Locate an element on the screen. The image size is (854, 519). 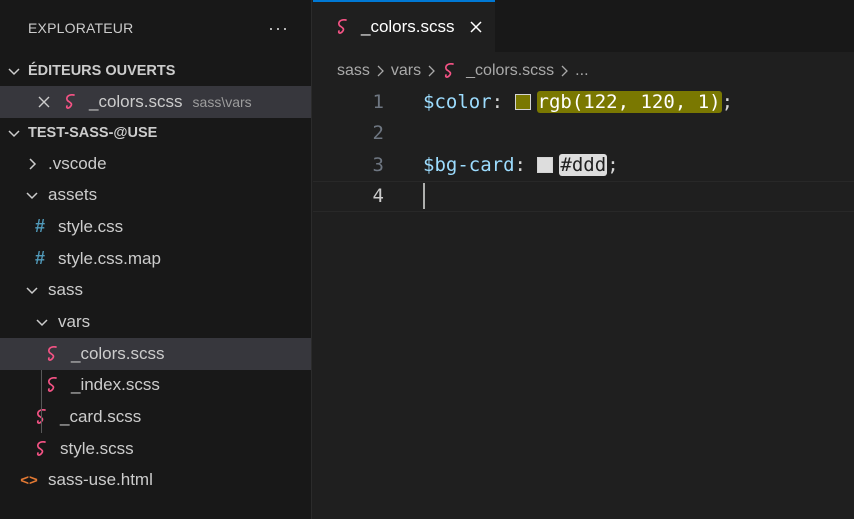
project-label: TEST-SASS-@USE is located at coordinates (93, 132).